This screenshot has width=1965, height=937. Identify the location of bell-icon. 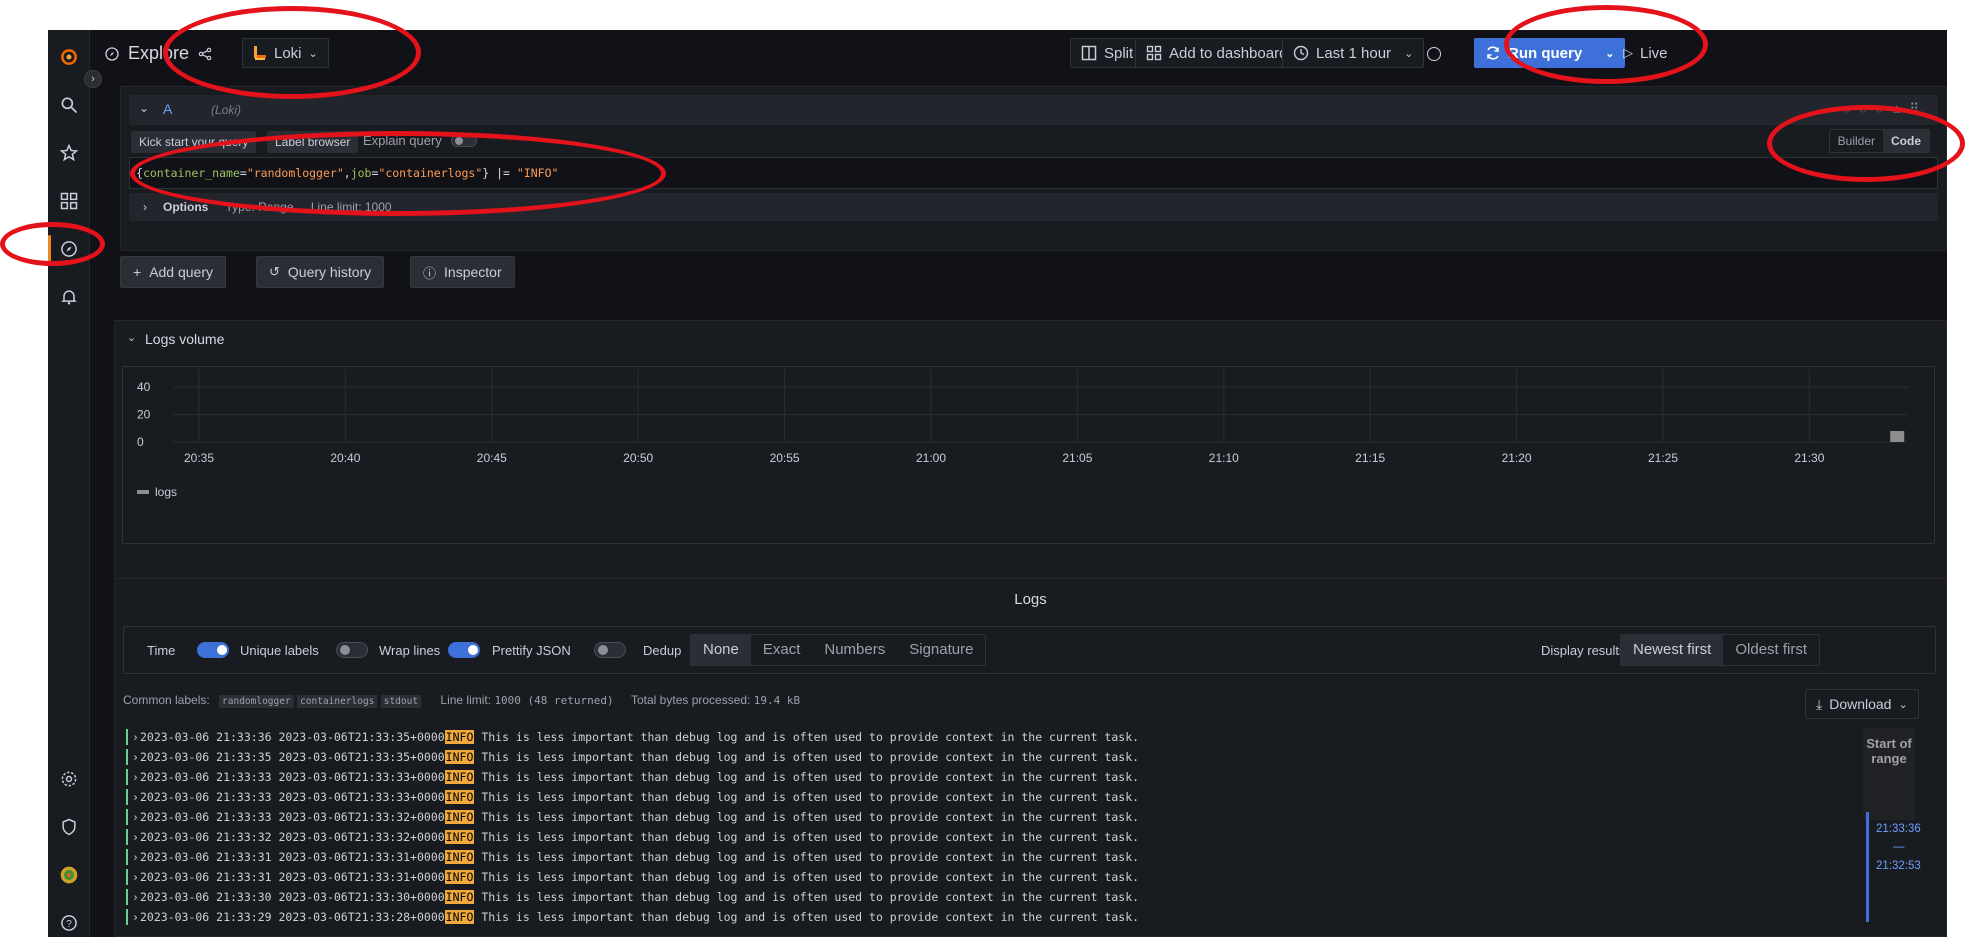
(69, 297).